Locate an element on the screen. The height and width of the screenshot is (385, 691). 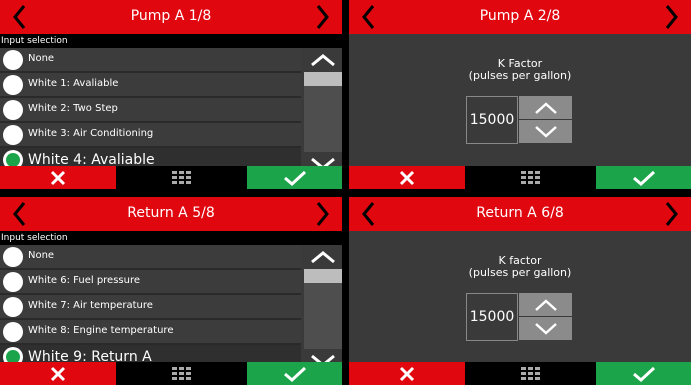
option-item: White 2: Two Step is located at coordinates (150, 110).